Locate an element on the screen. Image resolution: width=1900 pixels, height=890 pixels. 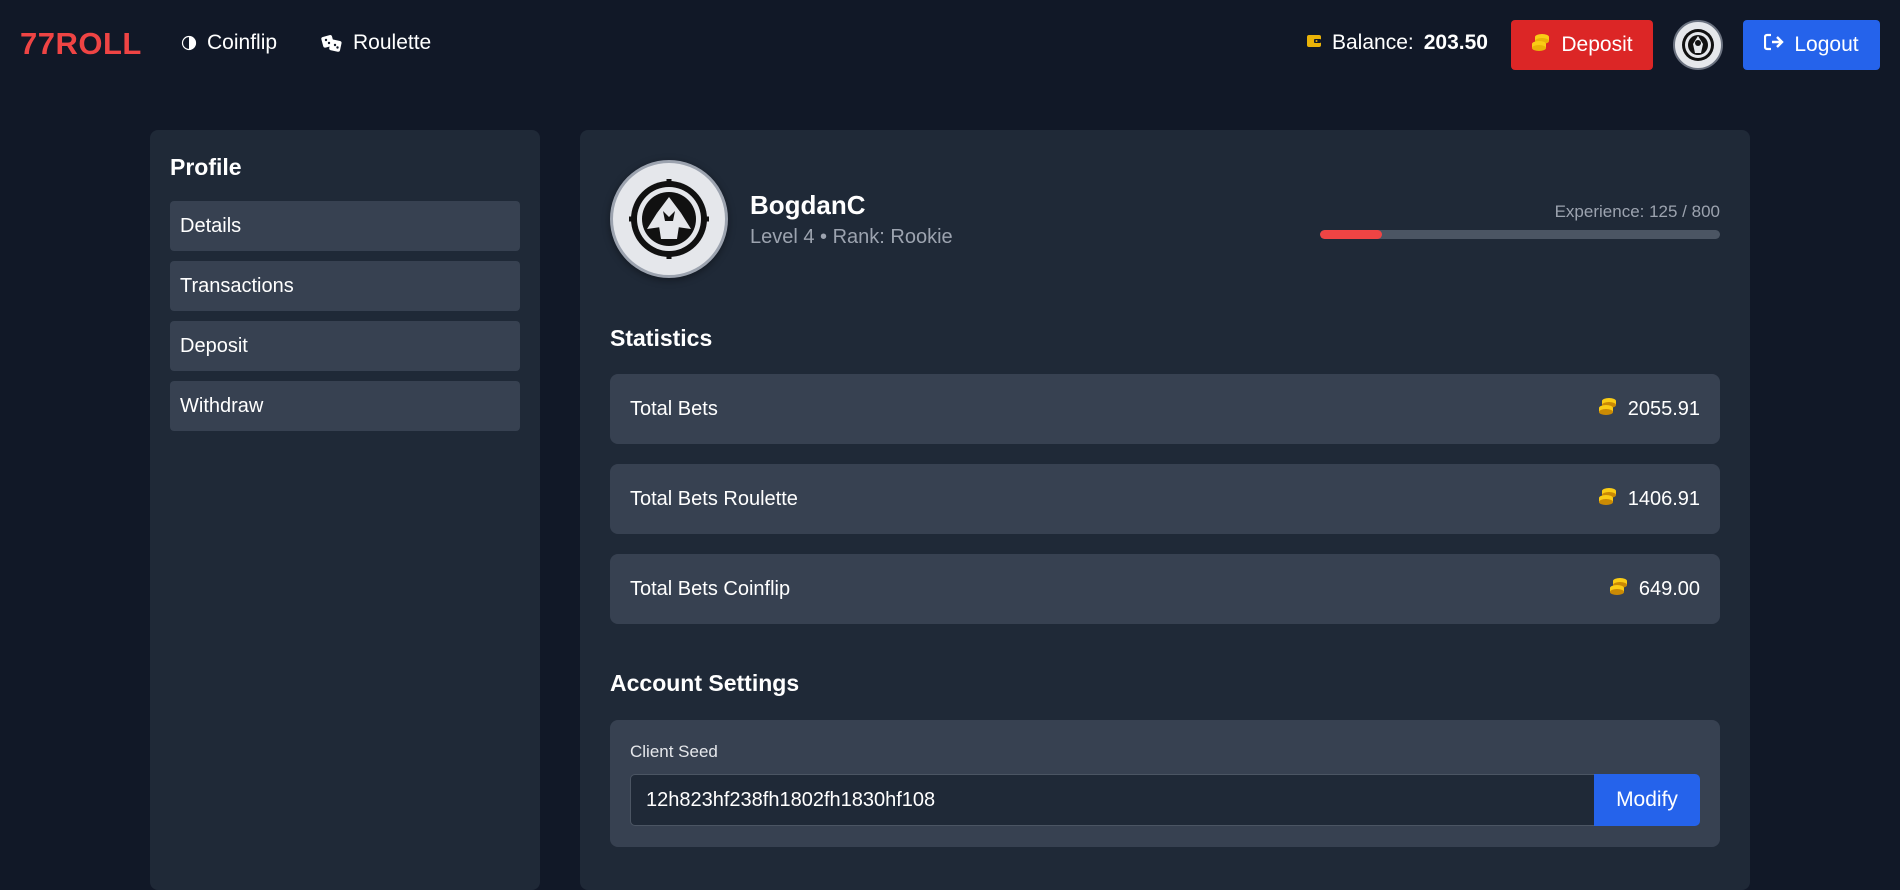
nav-roulette-label: Roulette is located at coordinates (392, 42).